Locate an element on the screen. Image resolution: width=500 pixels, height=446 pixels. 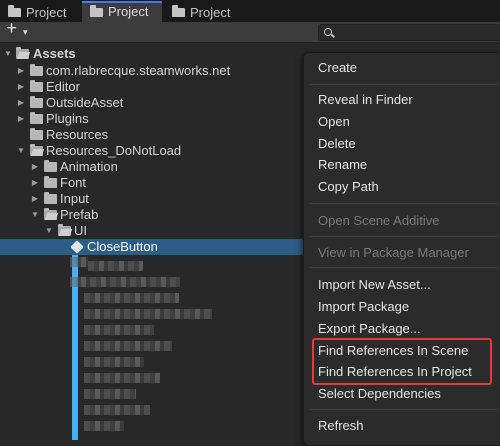
menu-item-open-scene-additive: Open Scene Additive is located at coordinates (379, 220).